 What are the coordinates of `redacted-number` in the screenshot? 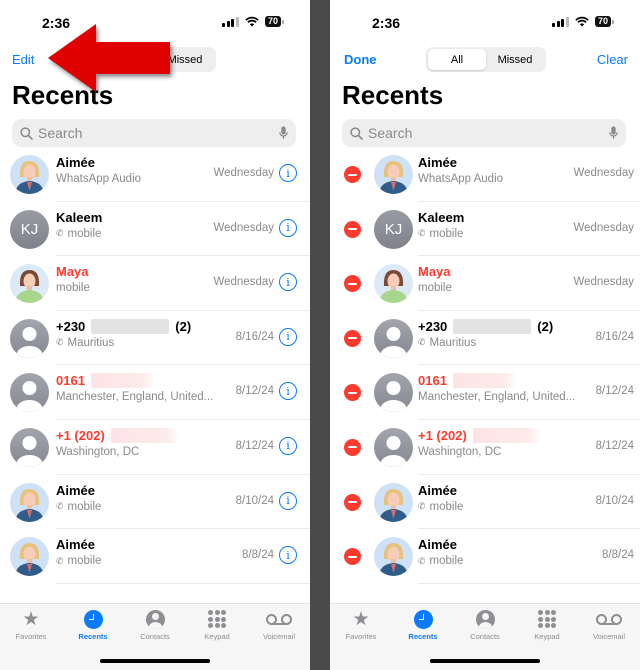 It's located at (130, 326).